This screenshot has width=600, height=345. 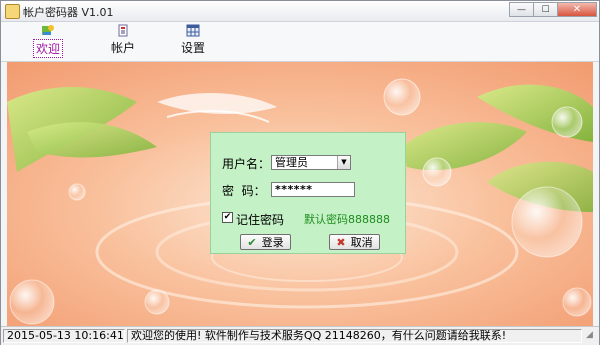 I want to click on settings-icon, so click(x=193, y=30).